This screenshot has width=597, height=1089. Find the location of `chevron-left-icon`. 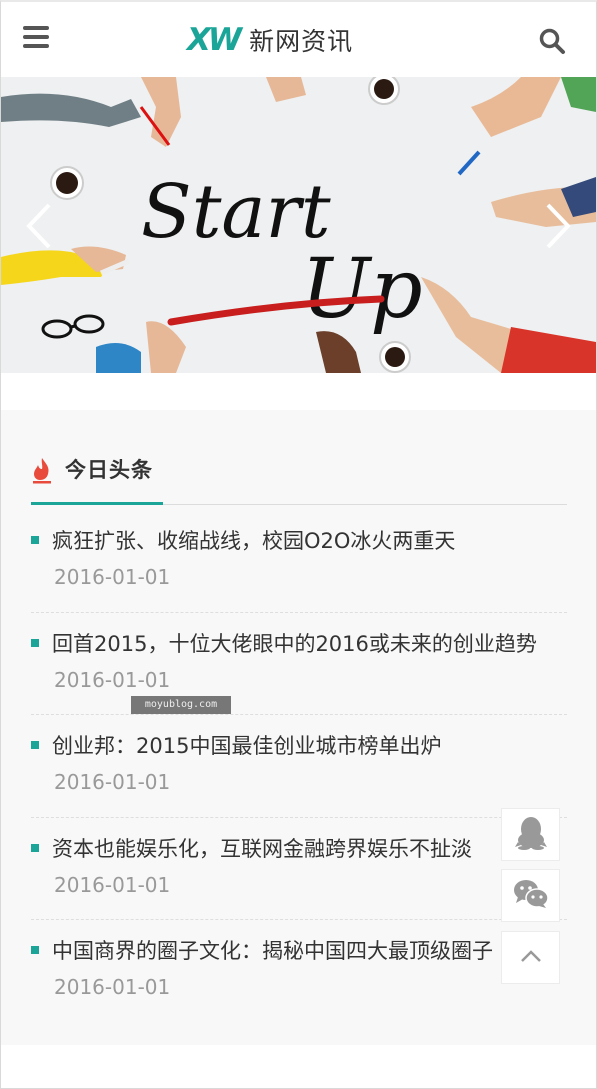

chevron-left-icon is located at coordinates (39, 226).